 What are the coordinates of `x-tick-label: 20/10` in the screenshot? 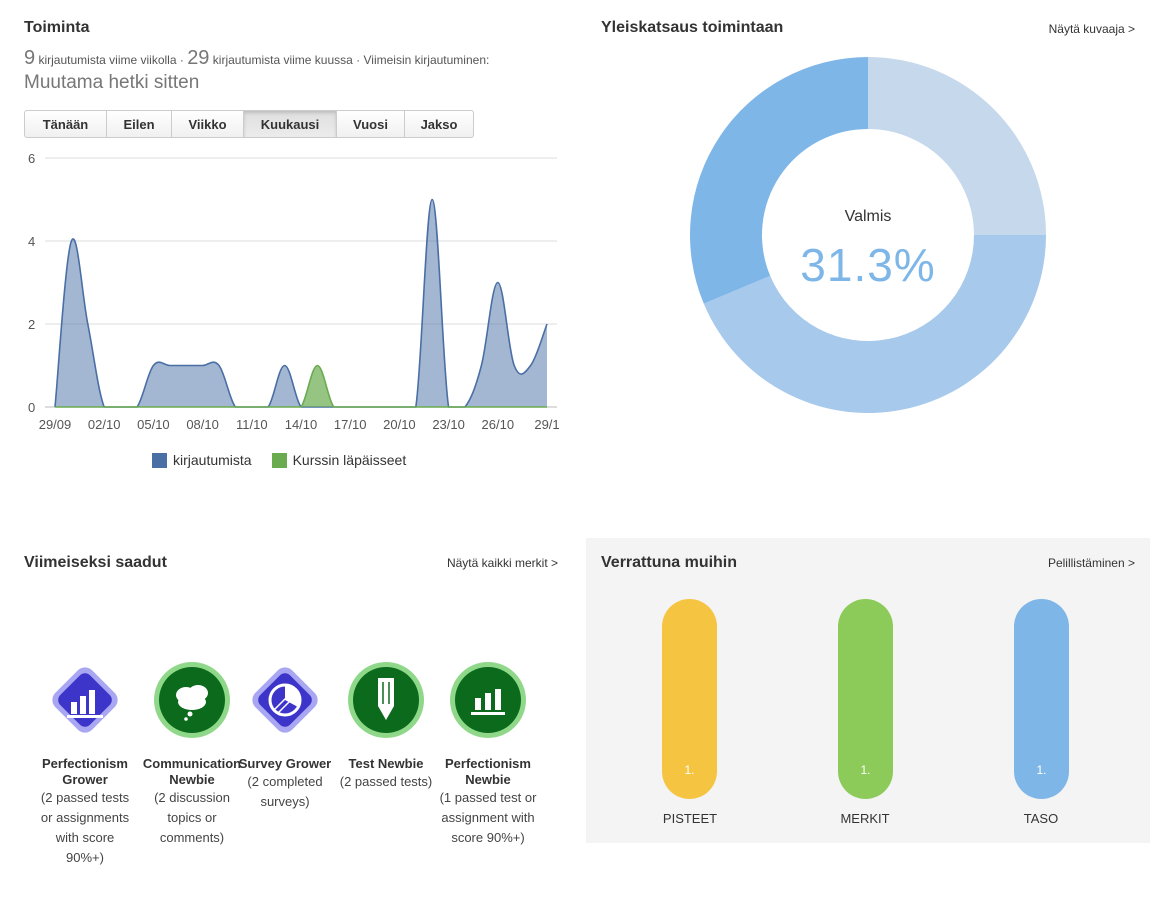 It's located at (399, 424).